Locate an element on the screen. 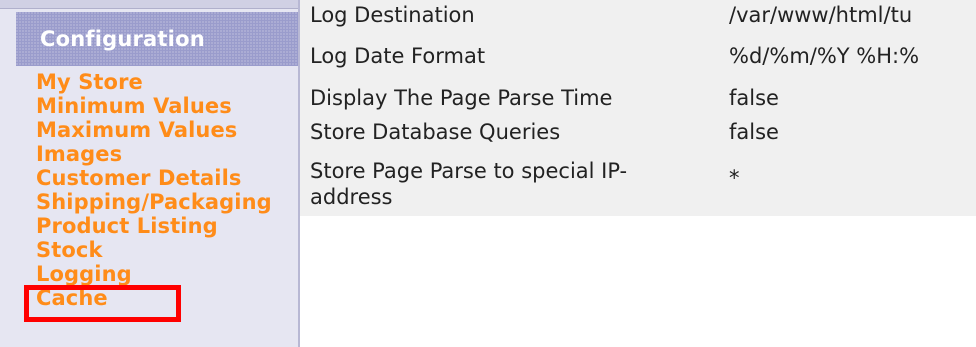 The image size is (976, 347). sidebar-top-strip is located at coordinates (149, 4).